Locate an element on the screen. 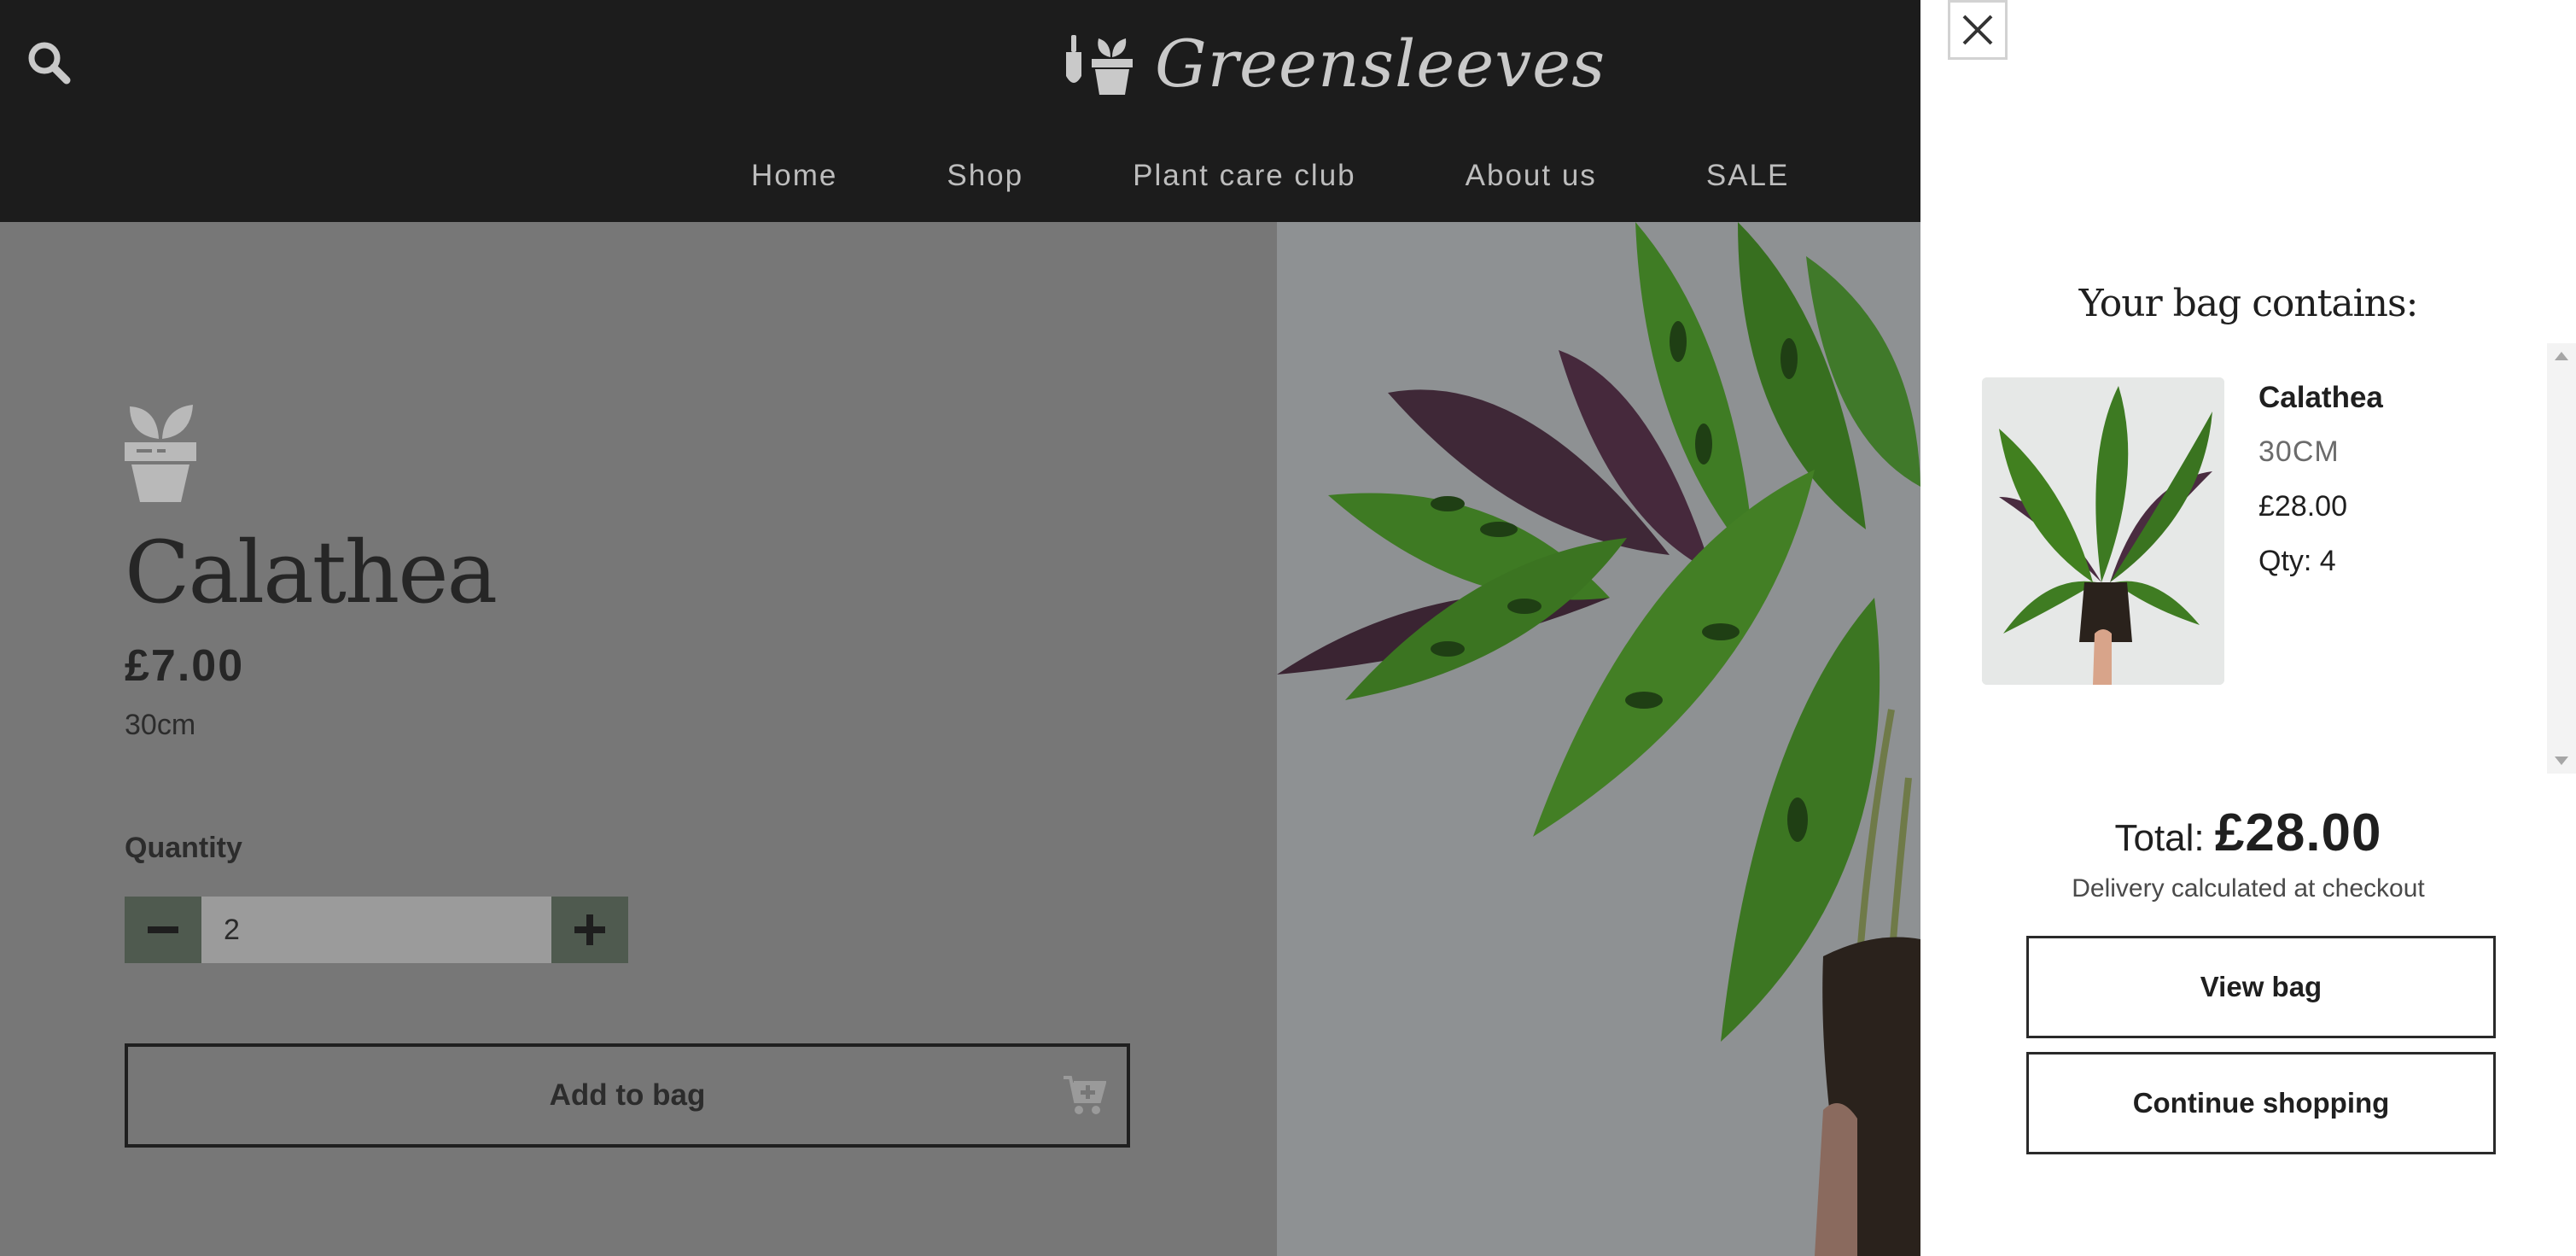 The width and height of the screenshot is (2576, 1256). increase-quantity-button is located at coordinates (589, 930).